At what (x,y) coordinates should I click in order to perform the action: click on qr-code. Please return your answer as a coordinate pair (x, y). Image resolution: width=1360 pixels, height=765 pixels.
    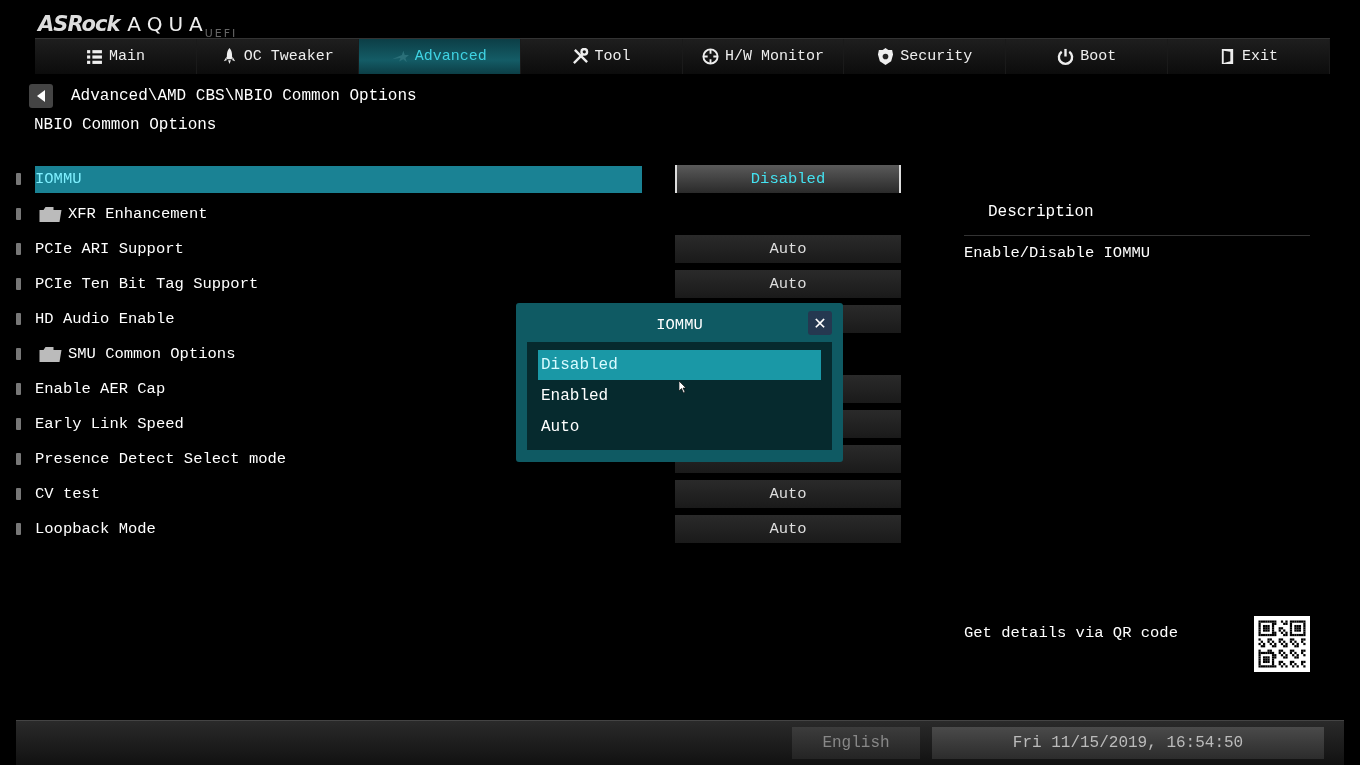
    Looking at the image, I should click on (1282, 644).